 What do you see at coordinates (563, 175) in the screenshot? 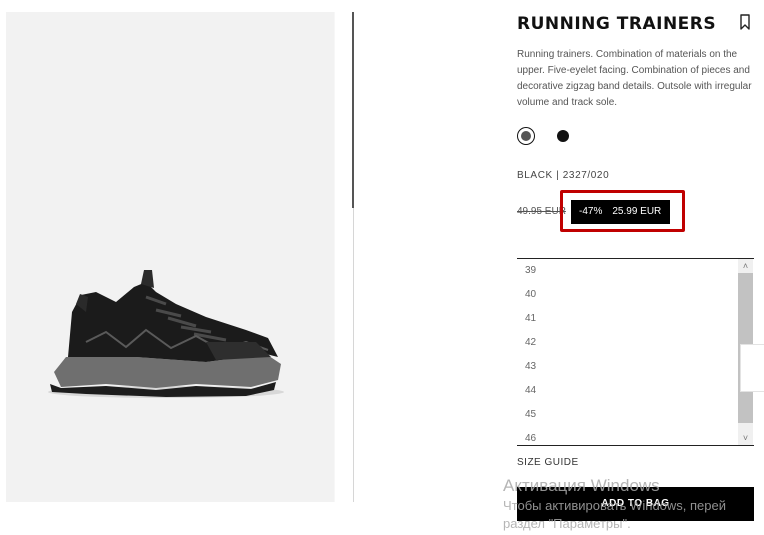
I see `color-reference: BLACK | 2327/020` at bounding box center [563, 175].